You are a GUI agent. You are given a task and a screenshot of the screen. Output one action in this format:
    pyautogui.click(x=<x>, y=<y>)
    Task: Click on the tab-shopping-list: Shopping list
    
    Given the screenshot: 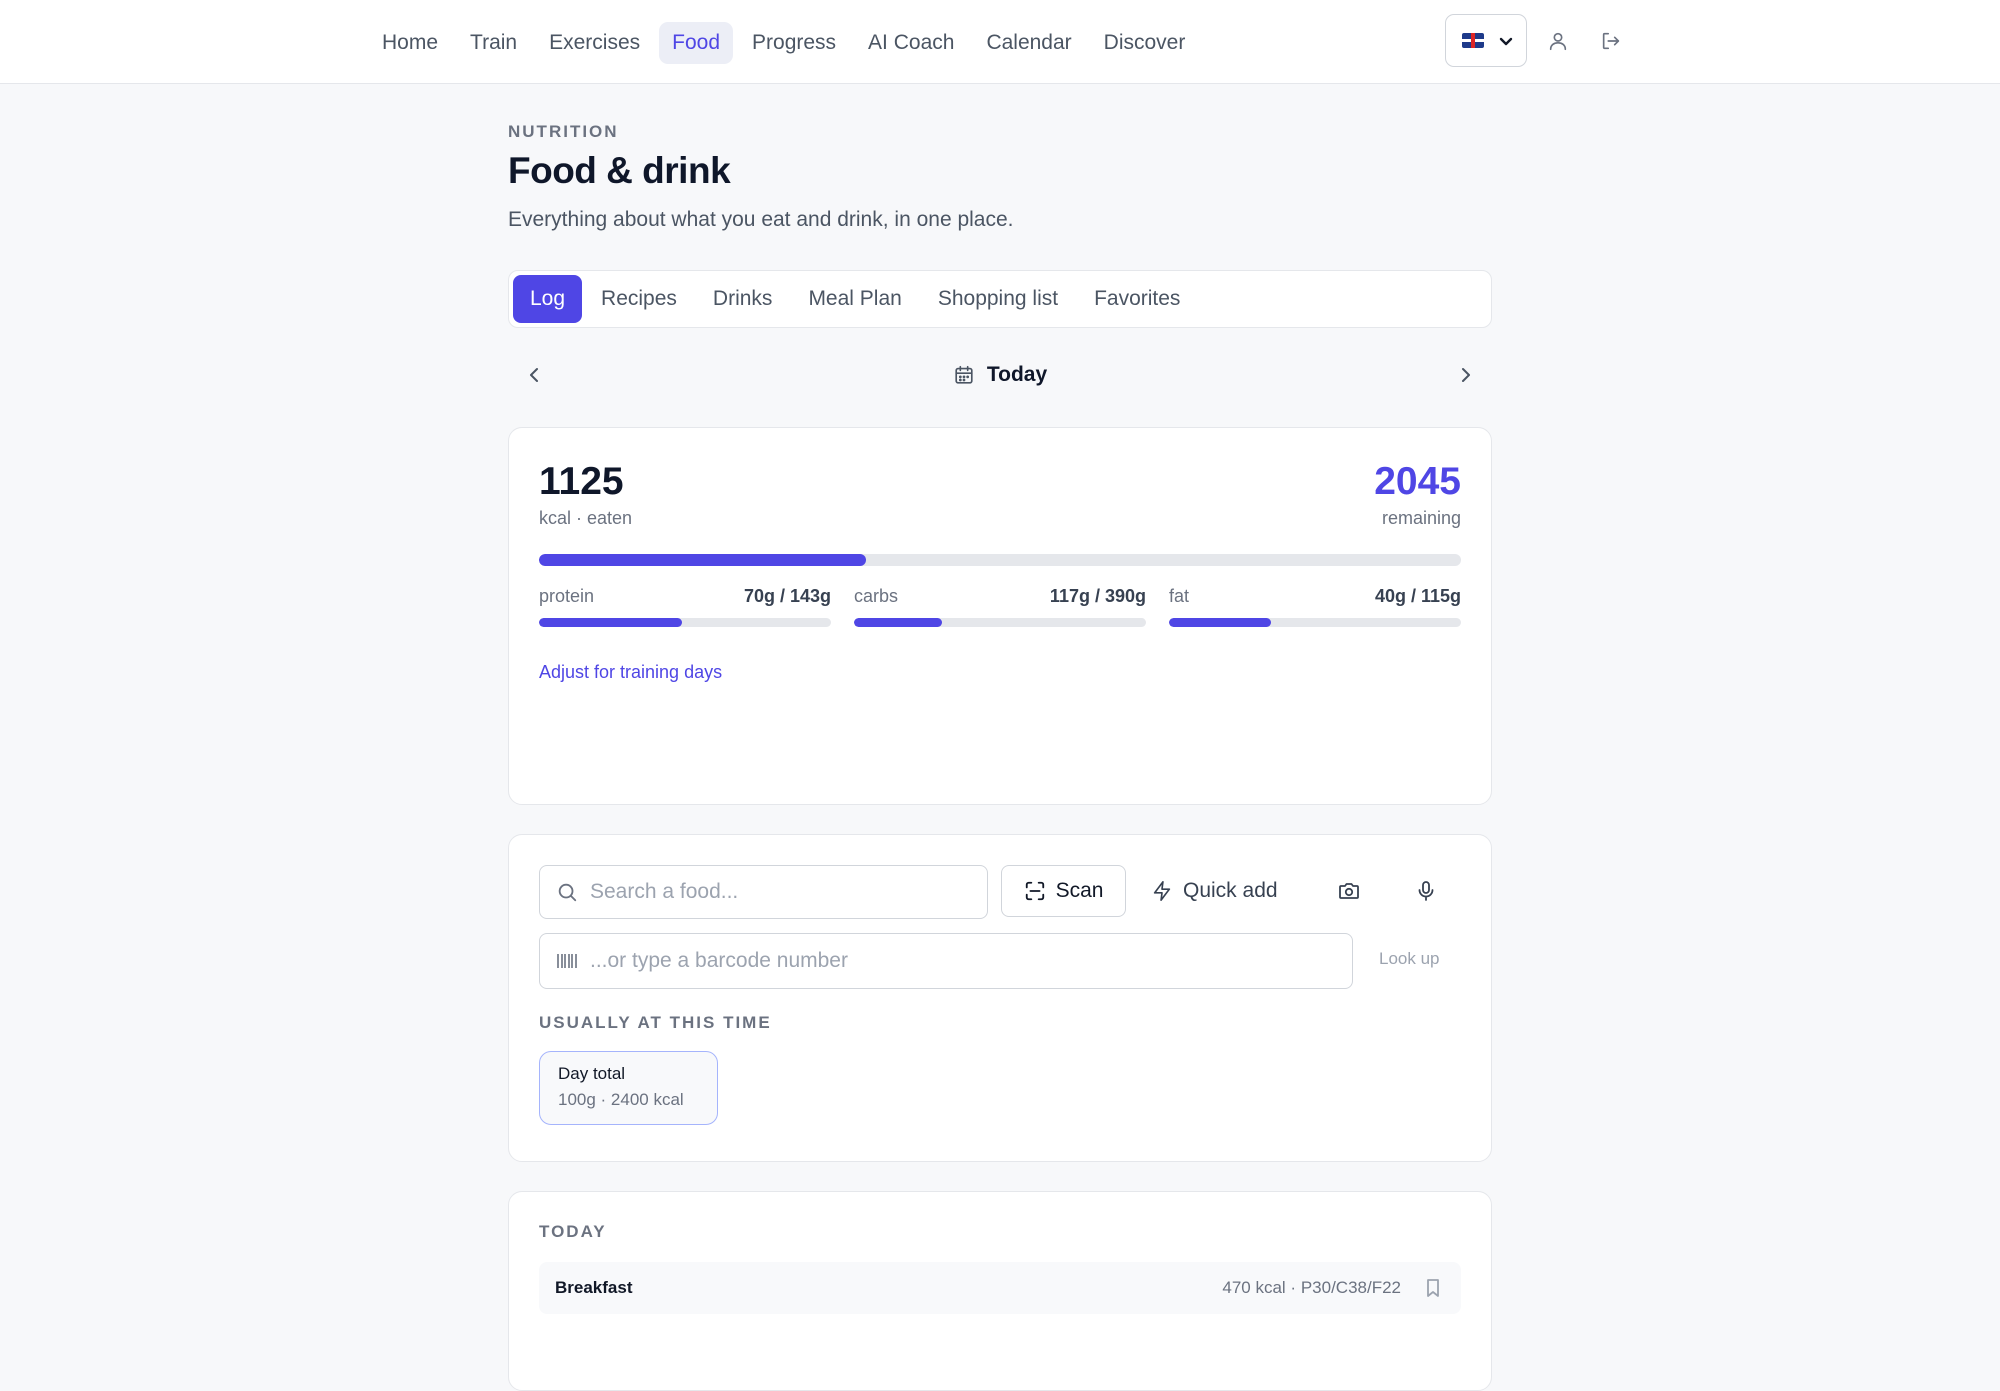 What is the action you would take?
    pyautogui.click(x=998, y=299)
    